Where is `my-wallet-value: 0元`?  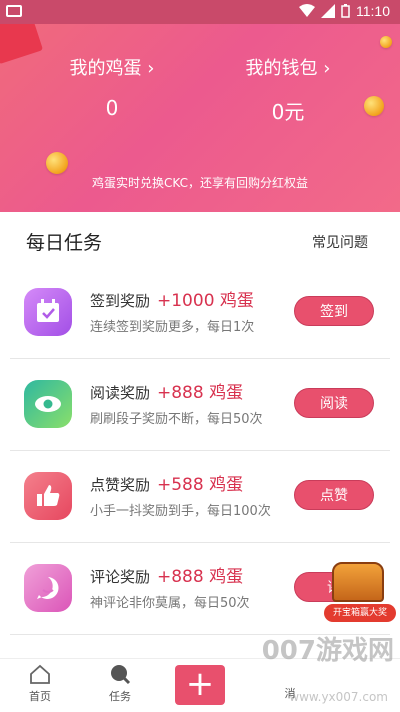
my-wallet-value: 0元 is located at coordinates (288, 112).